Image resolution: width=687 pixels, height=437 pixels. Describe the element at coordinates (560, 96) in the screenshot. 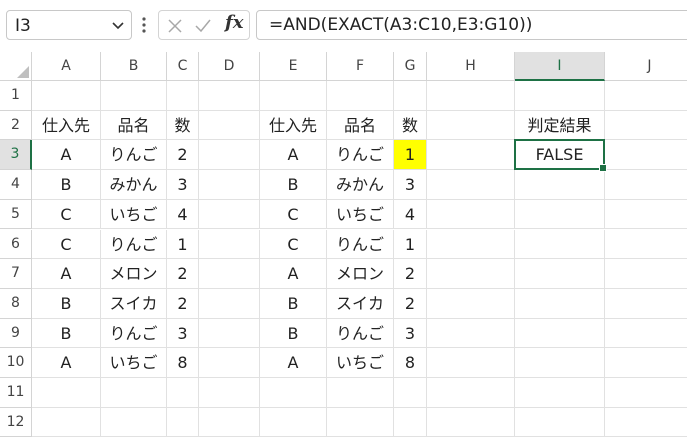

I see `cell-i1` at that location.